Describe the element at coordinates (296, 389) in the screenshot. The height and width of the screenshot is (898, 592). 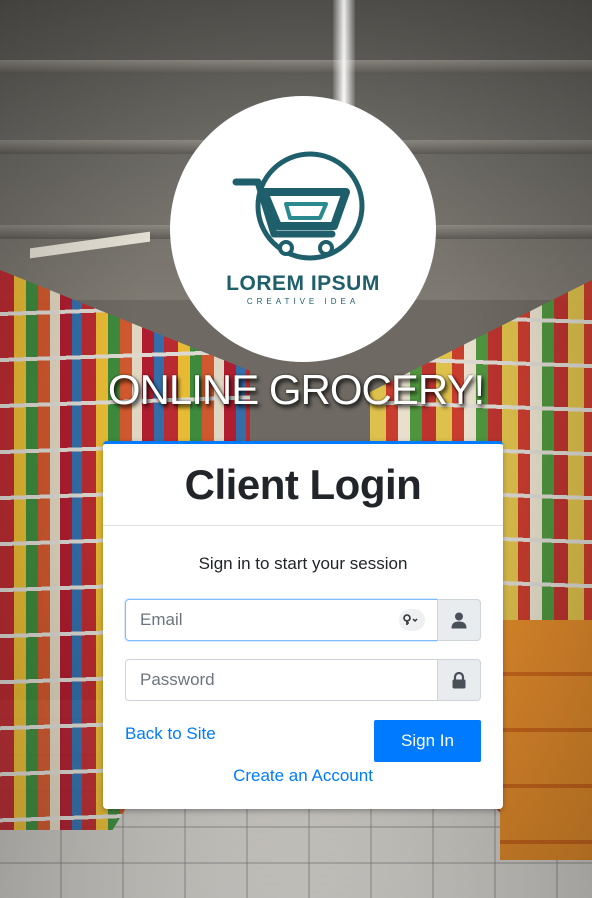
I see `store-title: ONLINE GROCERY!` at that location.